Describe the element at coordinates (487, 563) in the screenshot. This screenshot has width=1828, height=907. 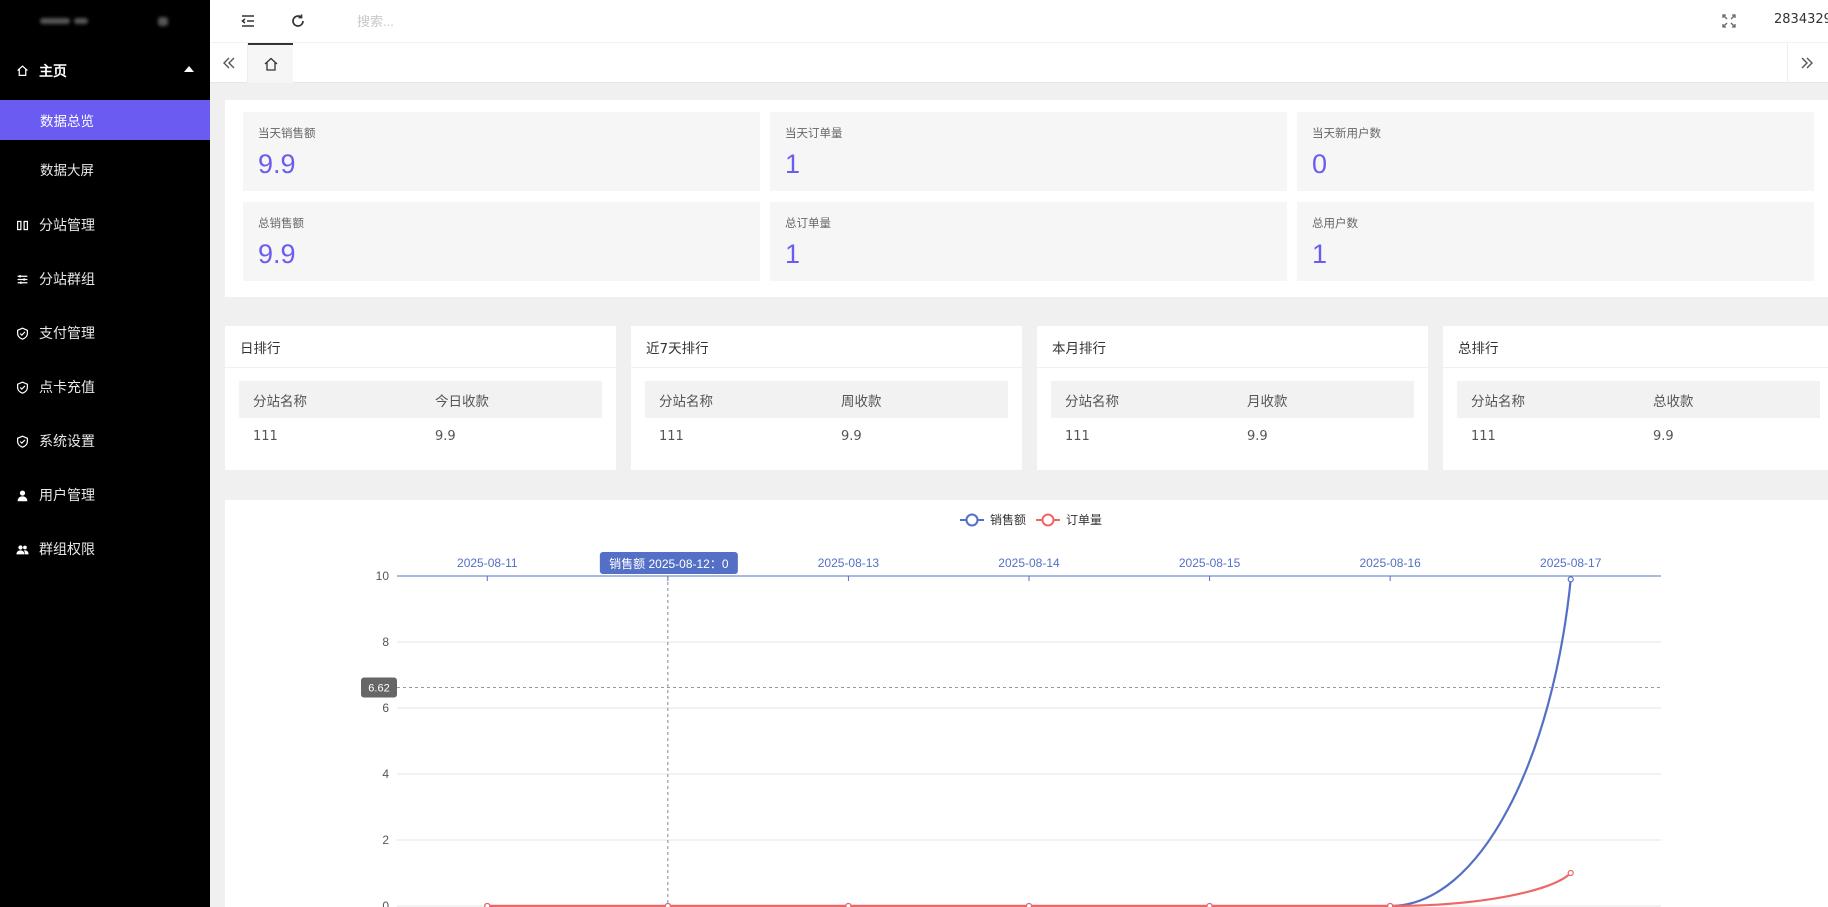
I see `x-tick-label: 2025-08-11` at that location.